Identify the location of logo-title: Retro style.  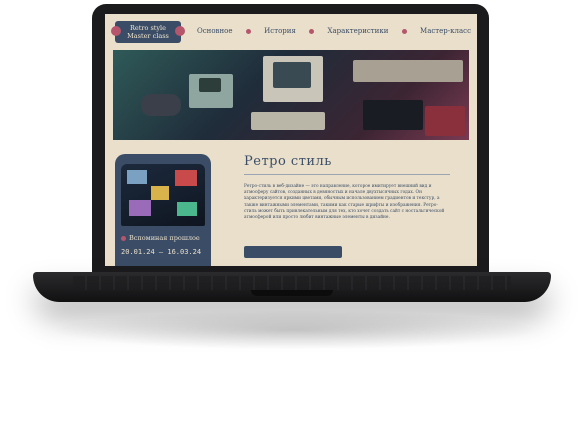
(148, 28).